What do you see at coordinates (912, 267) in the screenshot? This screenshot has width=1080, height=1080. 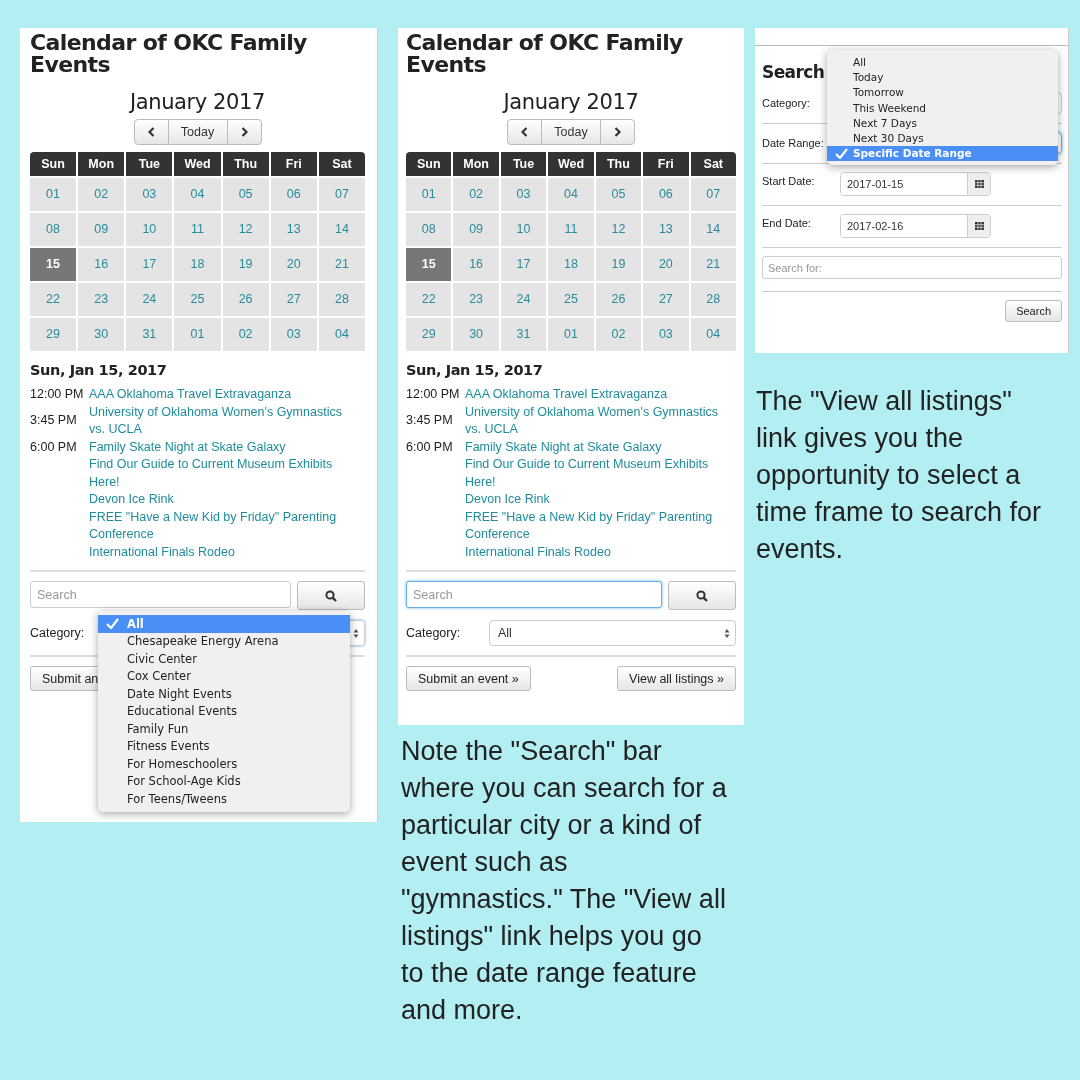 I see `search-field: Search for:` at bounding box center [912, 267].